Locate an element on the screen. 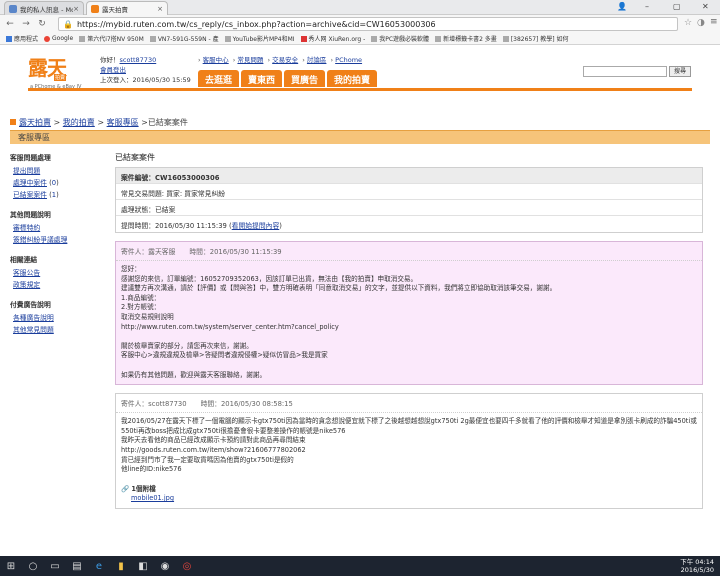  breadcrumb-bullet-icon is located at coordinates (13, 122).